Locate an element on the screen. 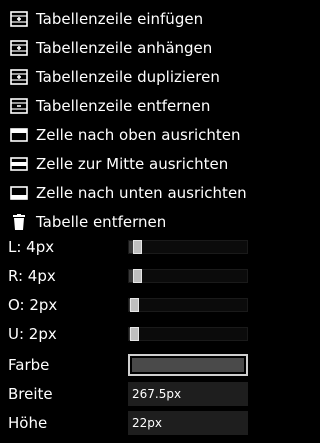 The width and height of the screenshot is (320, 443). padding-right-row: R: 4px is located at coordinates (128, 275).